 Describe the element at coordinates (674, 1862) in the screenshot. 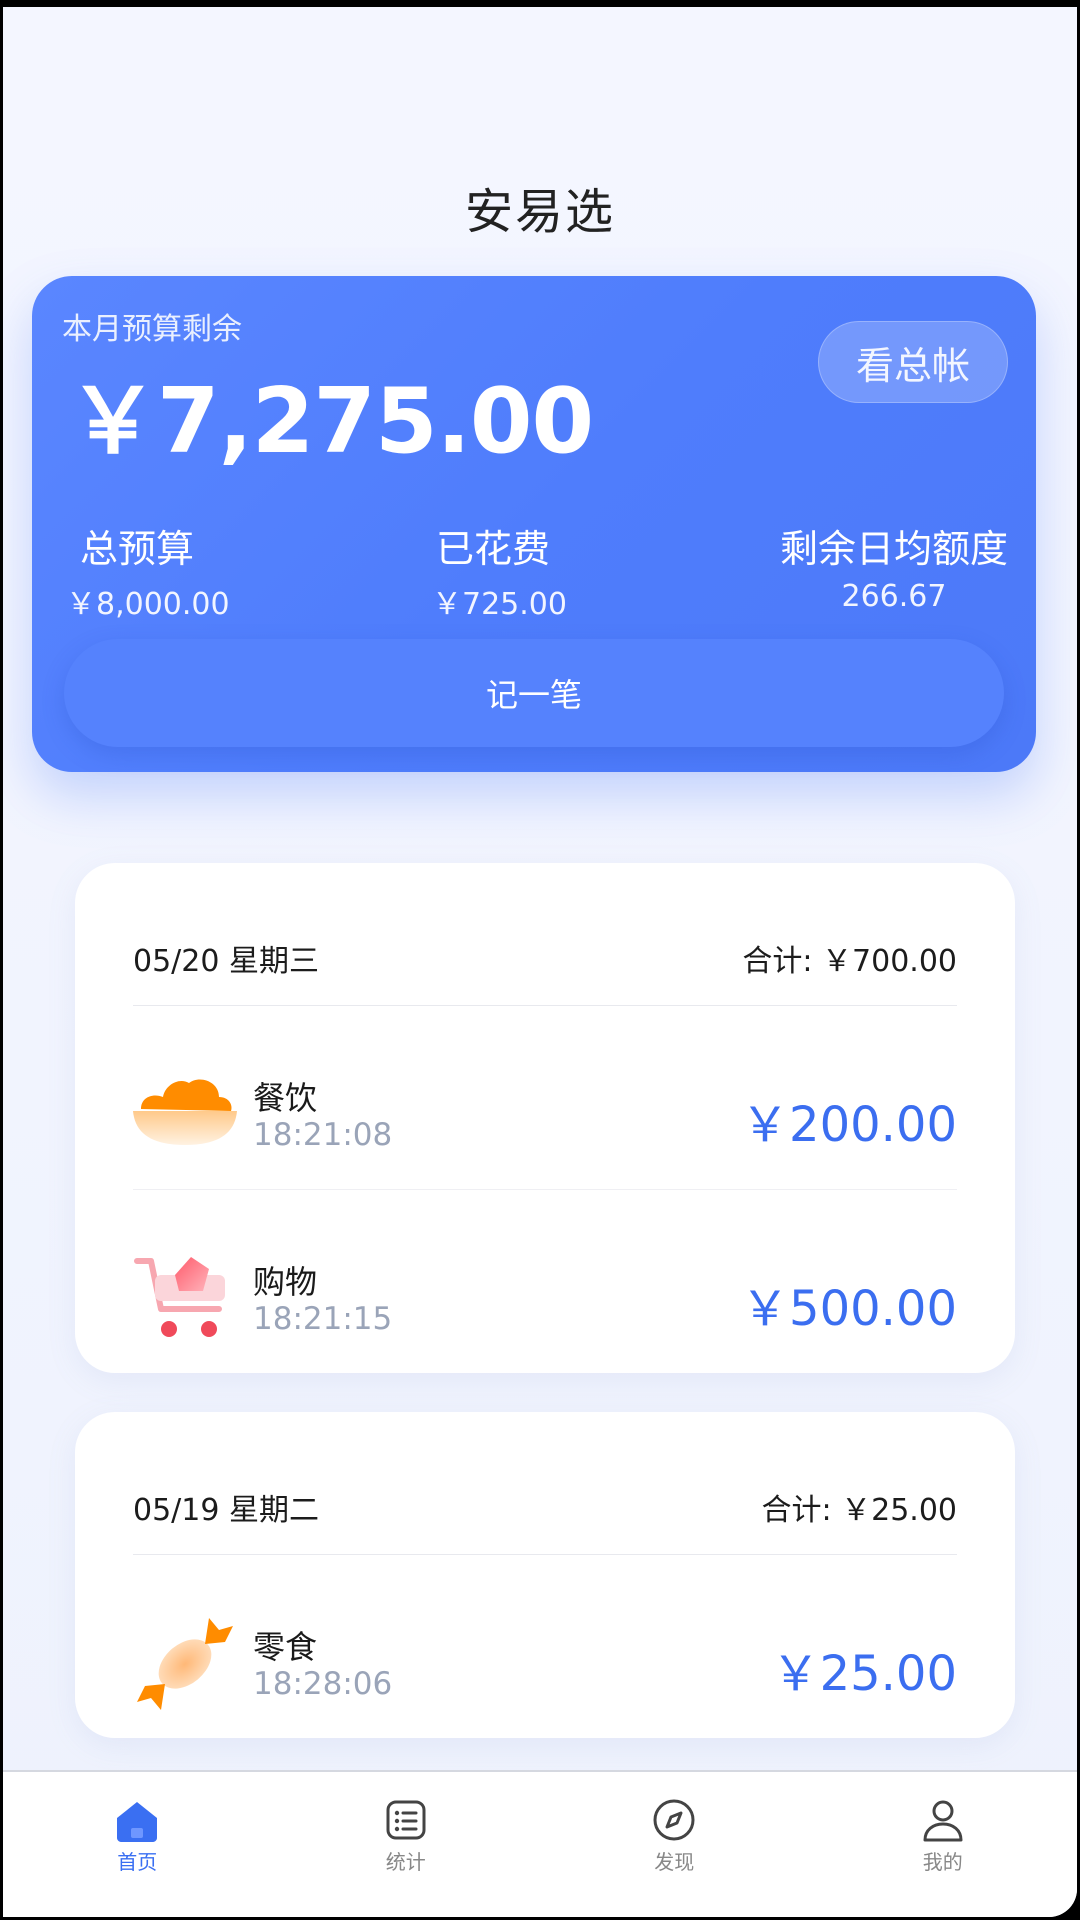

I see `nav-label: 发现` at that location.